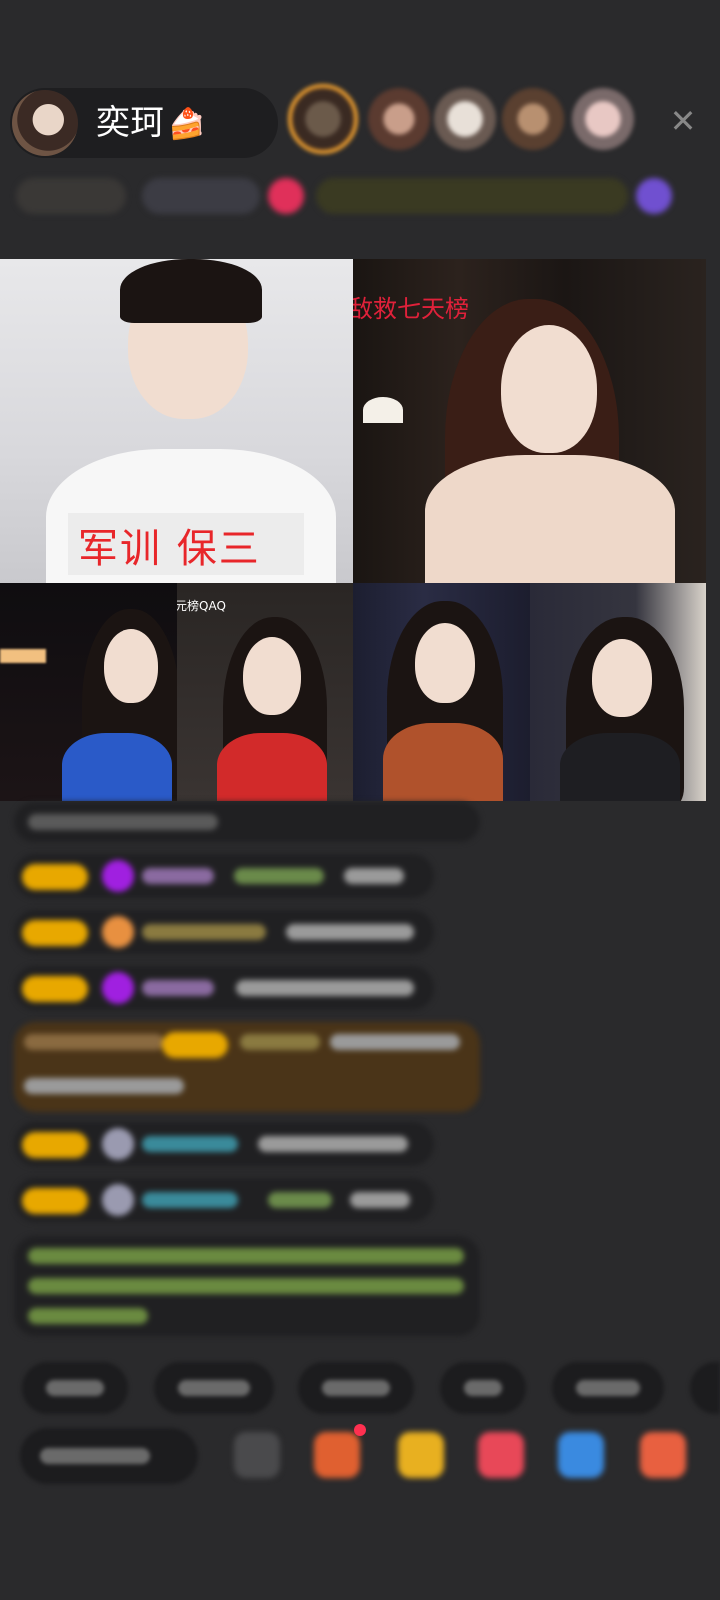 The image size is (720, 1600). Describe the element at coordinates (323, 119) in the screenshot. I see `top-viewer-avatar` at that location.